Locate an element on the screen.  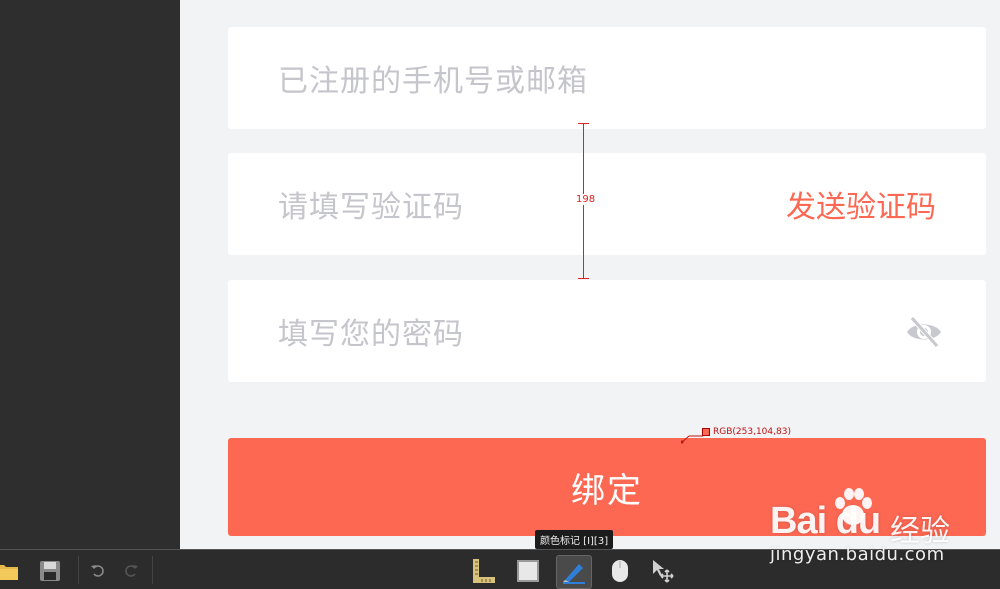
color-swatch is located at coordinates (706, 432).